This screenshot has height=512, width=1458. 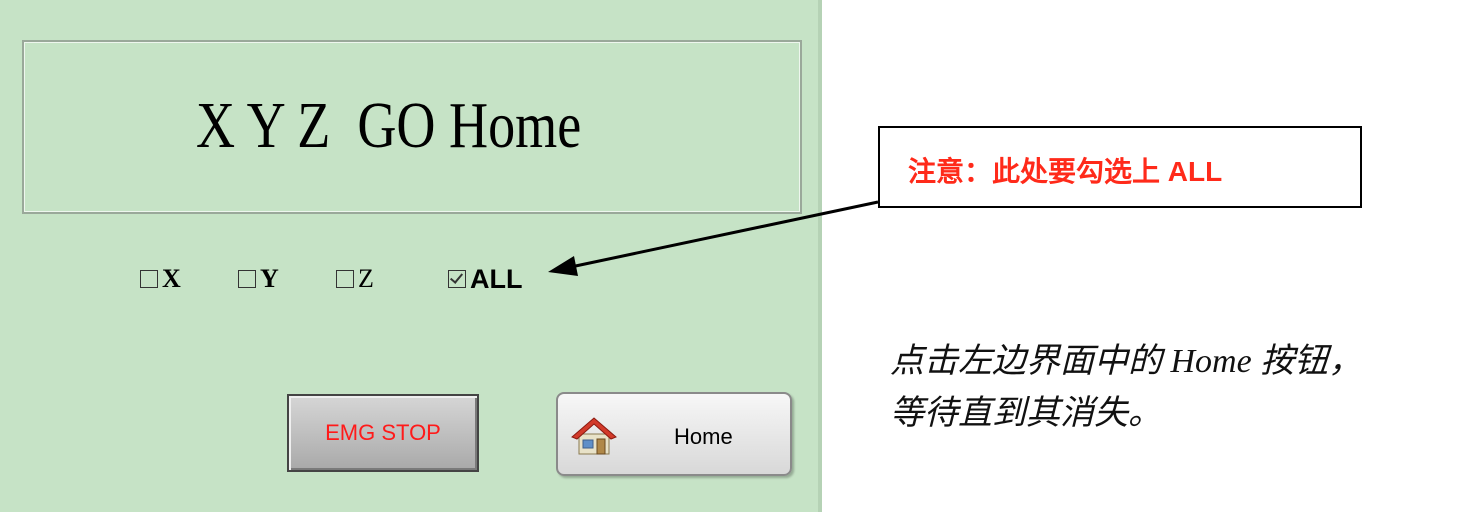 I want to click on checkbox-y-label: Y, so click(x=269, y=278).